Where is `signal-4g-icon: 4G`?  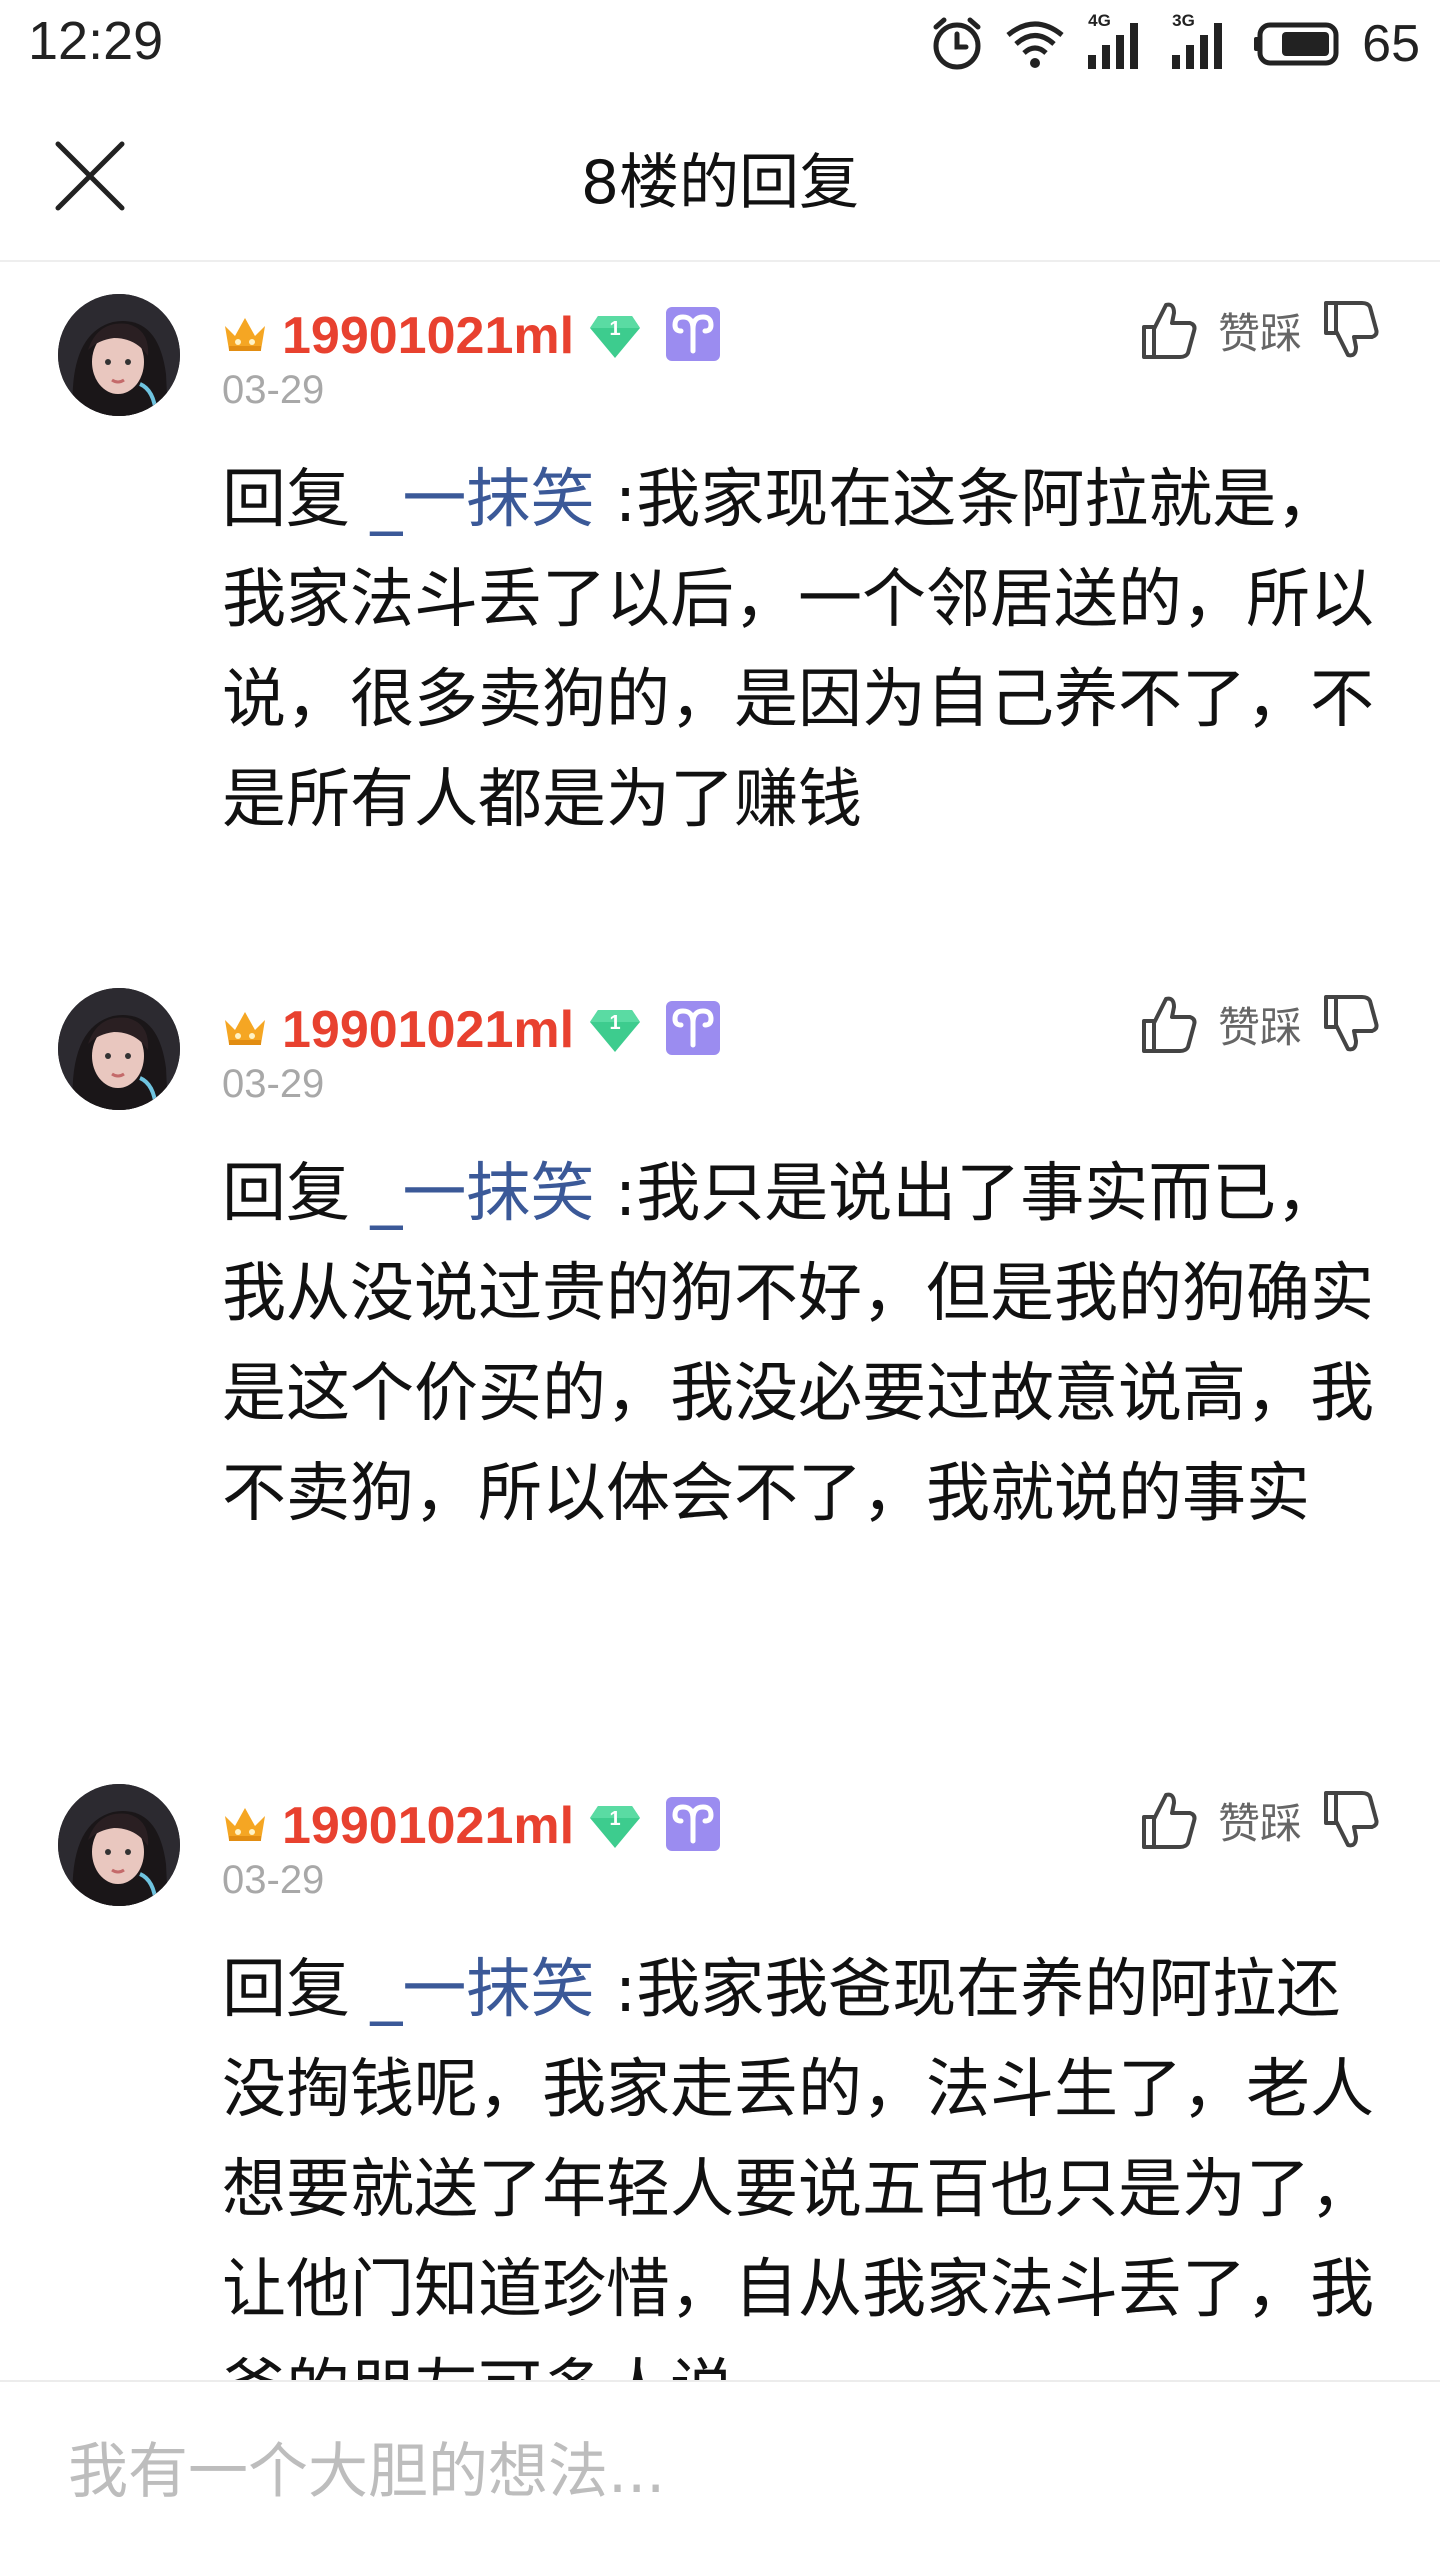
signal-4g-icon: 4G is located at coordinates (1117, 42).